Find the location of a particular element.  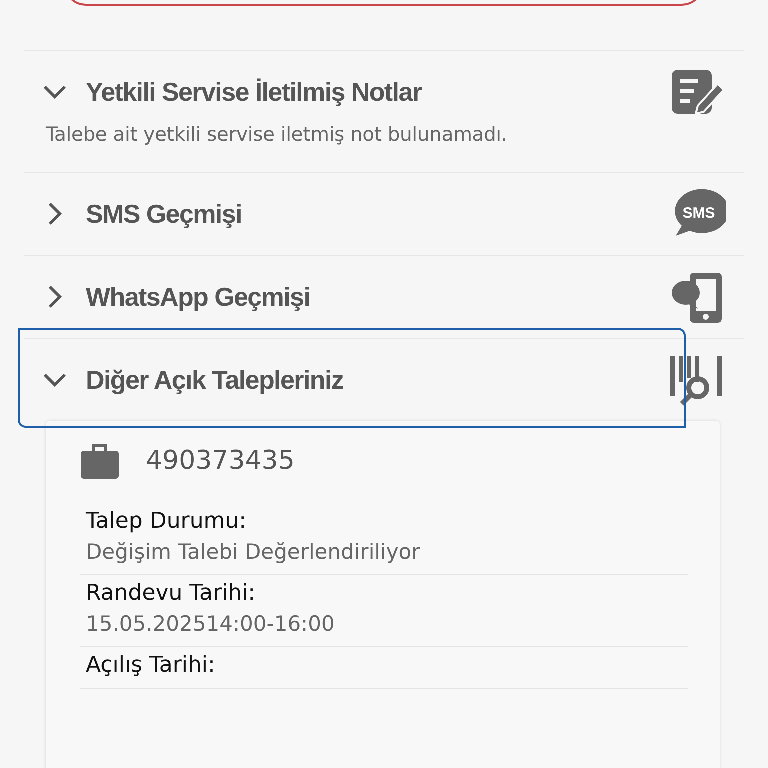

accordion-header: Diğer Açık Talepleriniz is located at coordinates (384, 380).